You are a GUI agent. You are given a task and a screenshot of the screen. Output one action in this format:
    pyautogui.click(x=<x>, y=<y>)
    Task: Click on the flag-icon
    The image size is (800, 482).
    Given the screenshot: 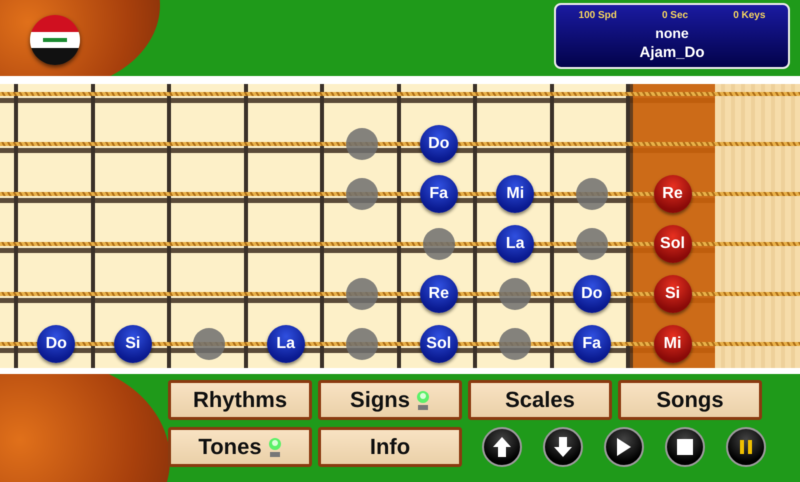 What is the action you would take?
    pyautogui.click(x=55, y=40)
    